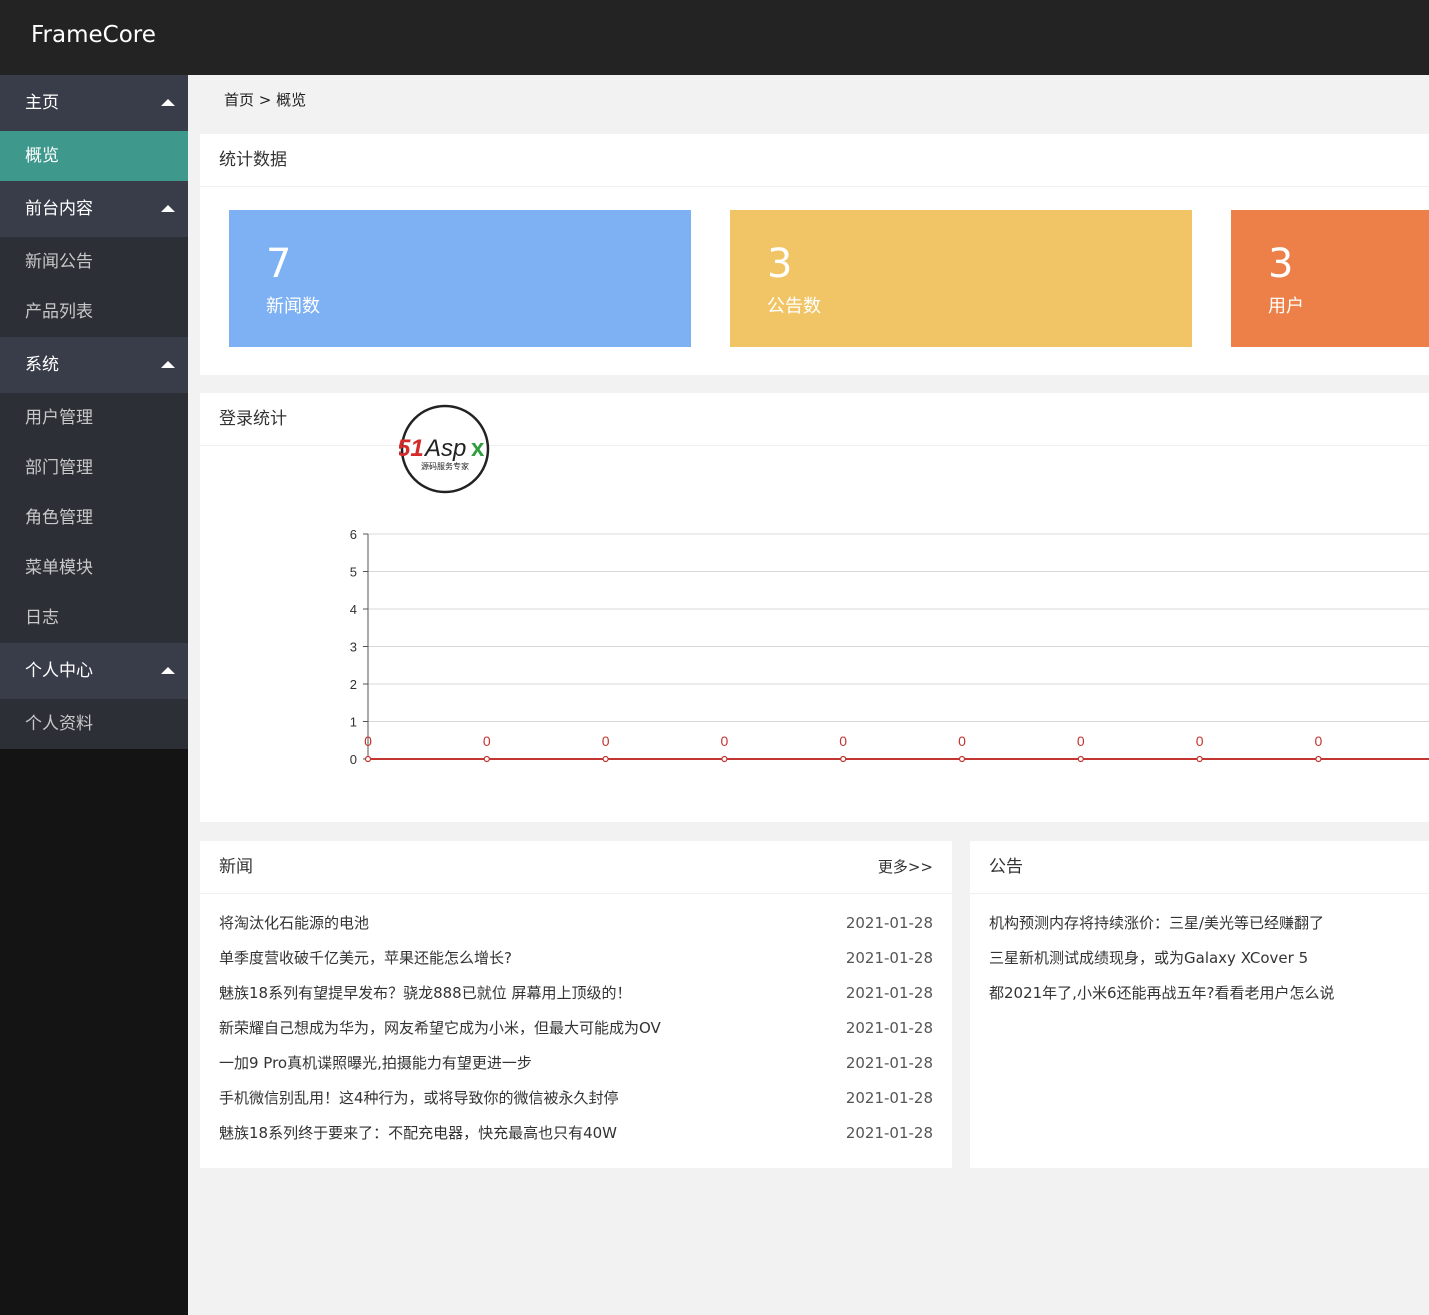  I want to click on notices-card-title: 公告, so click(1199, 867).